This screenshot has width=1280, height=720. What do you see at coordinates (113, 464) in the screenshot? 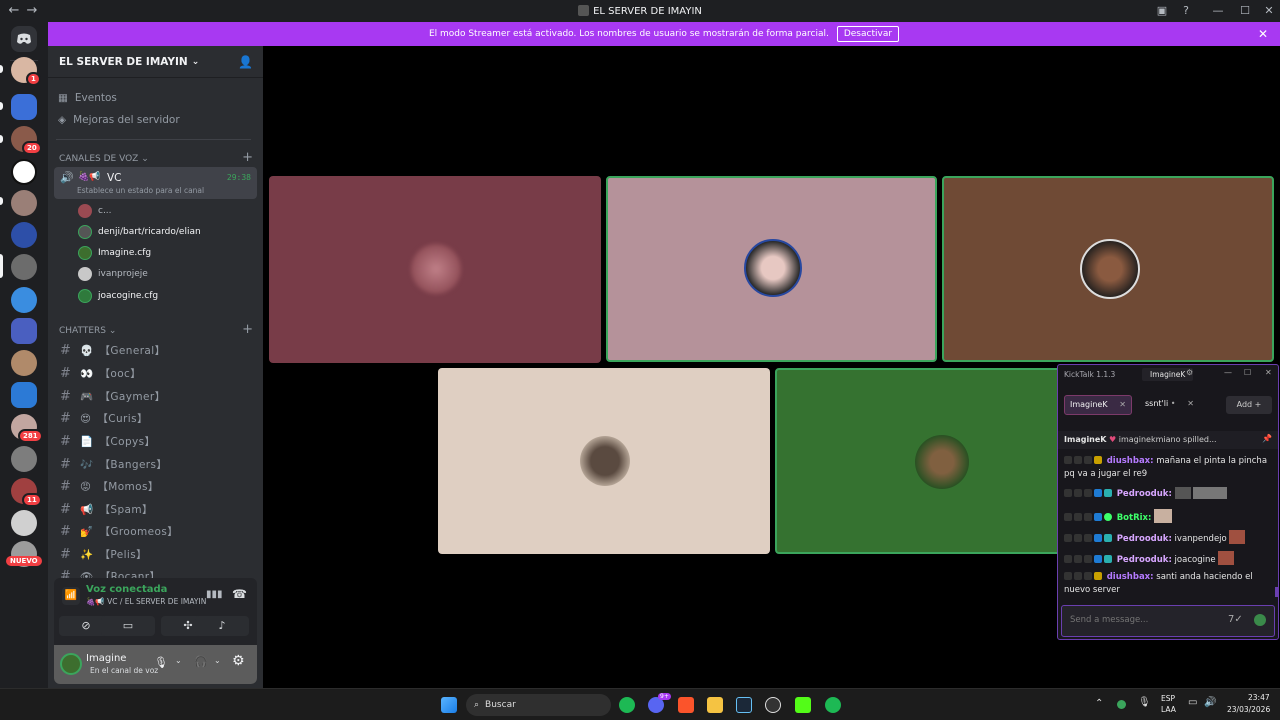
I see `text-channel: # 🎶 【Bangers】` at bounding box center [113, 464].